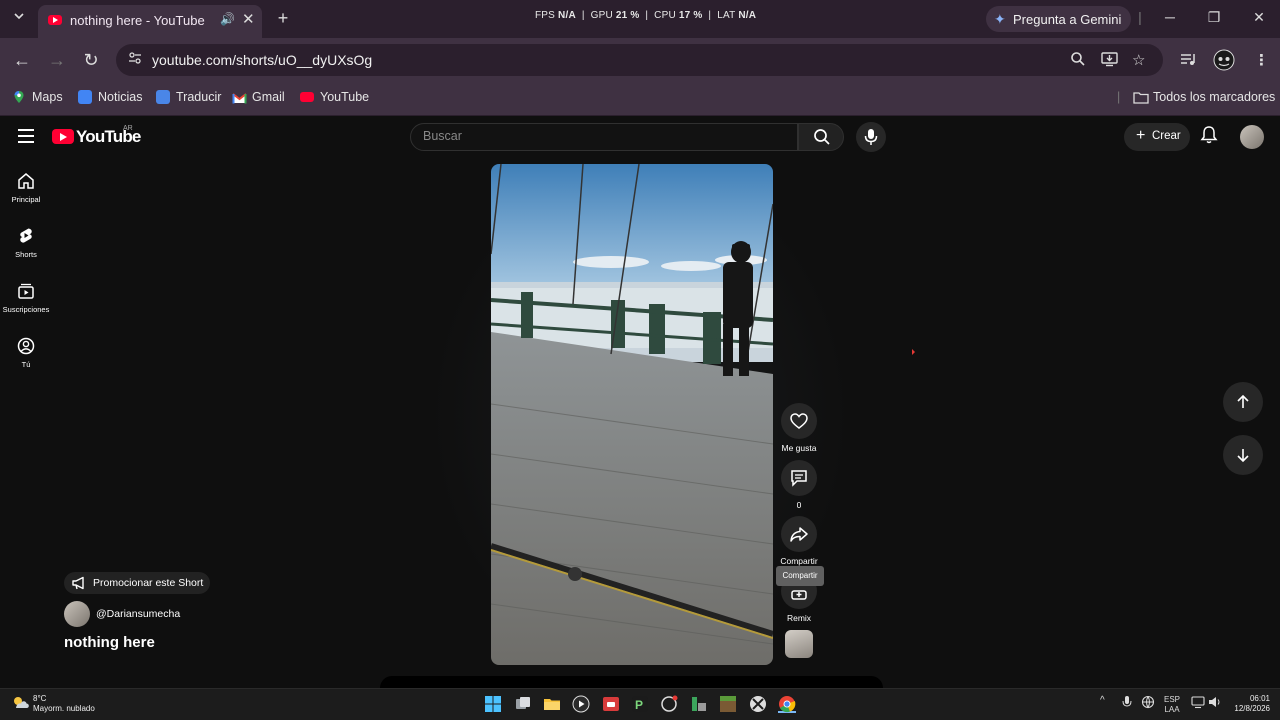 This screenshot has height=720, width=1280. Describe the element at coordinates (1198, 703) in the screenshot. I see `tray-display-icon` at that location.